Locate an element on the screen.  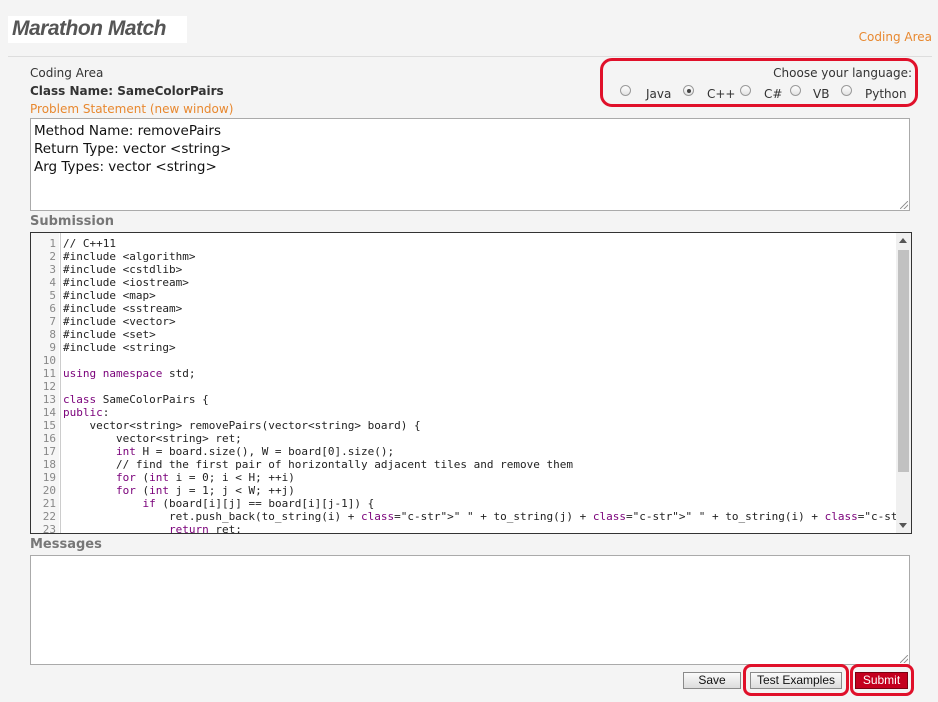
line-number-gutter: 1 2 3 4 5 6 7 8 9 10 11 12 13 14 15 16 17 18 19 20 21 22 23 is located at coordinates (45, 383).